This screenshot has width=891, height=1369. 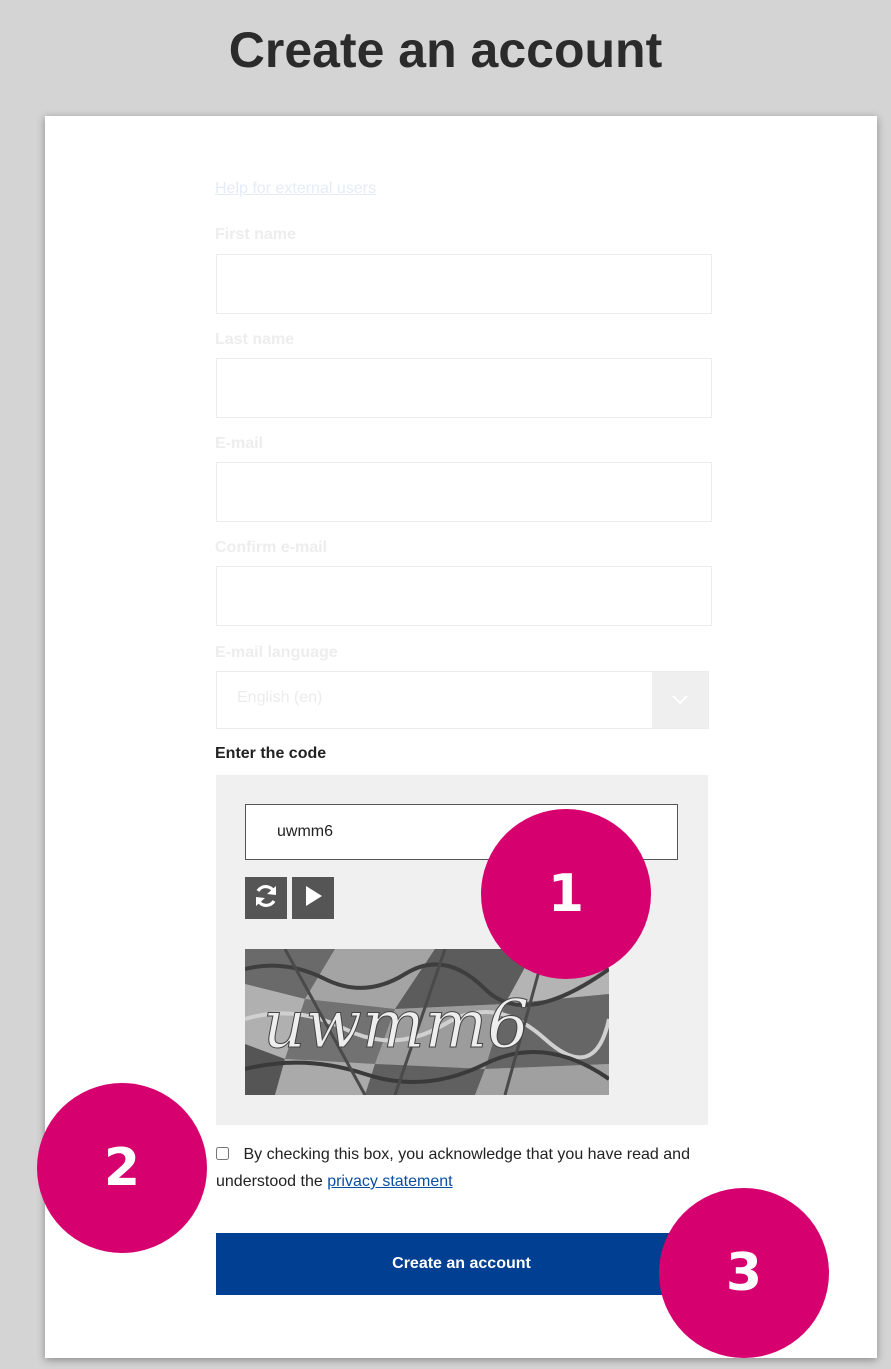 I want to click on privacy-statement-link: privacy statement, so click(x=389, y=1181).